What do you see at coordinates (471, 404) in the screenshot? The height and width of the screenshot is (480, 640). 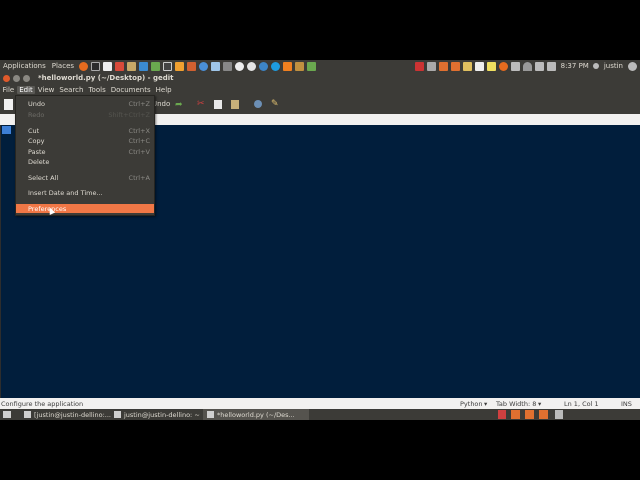 I see `language-selector: Python` at bounding box center [471, 404].